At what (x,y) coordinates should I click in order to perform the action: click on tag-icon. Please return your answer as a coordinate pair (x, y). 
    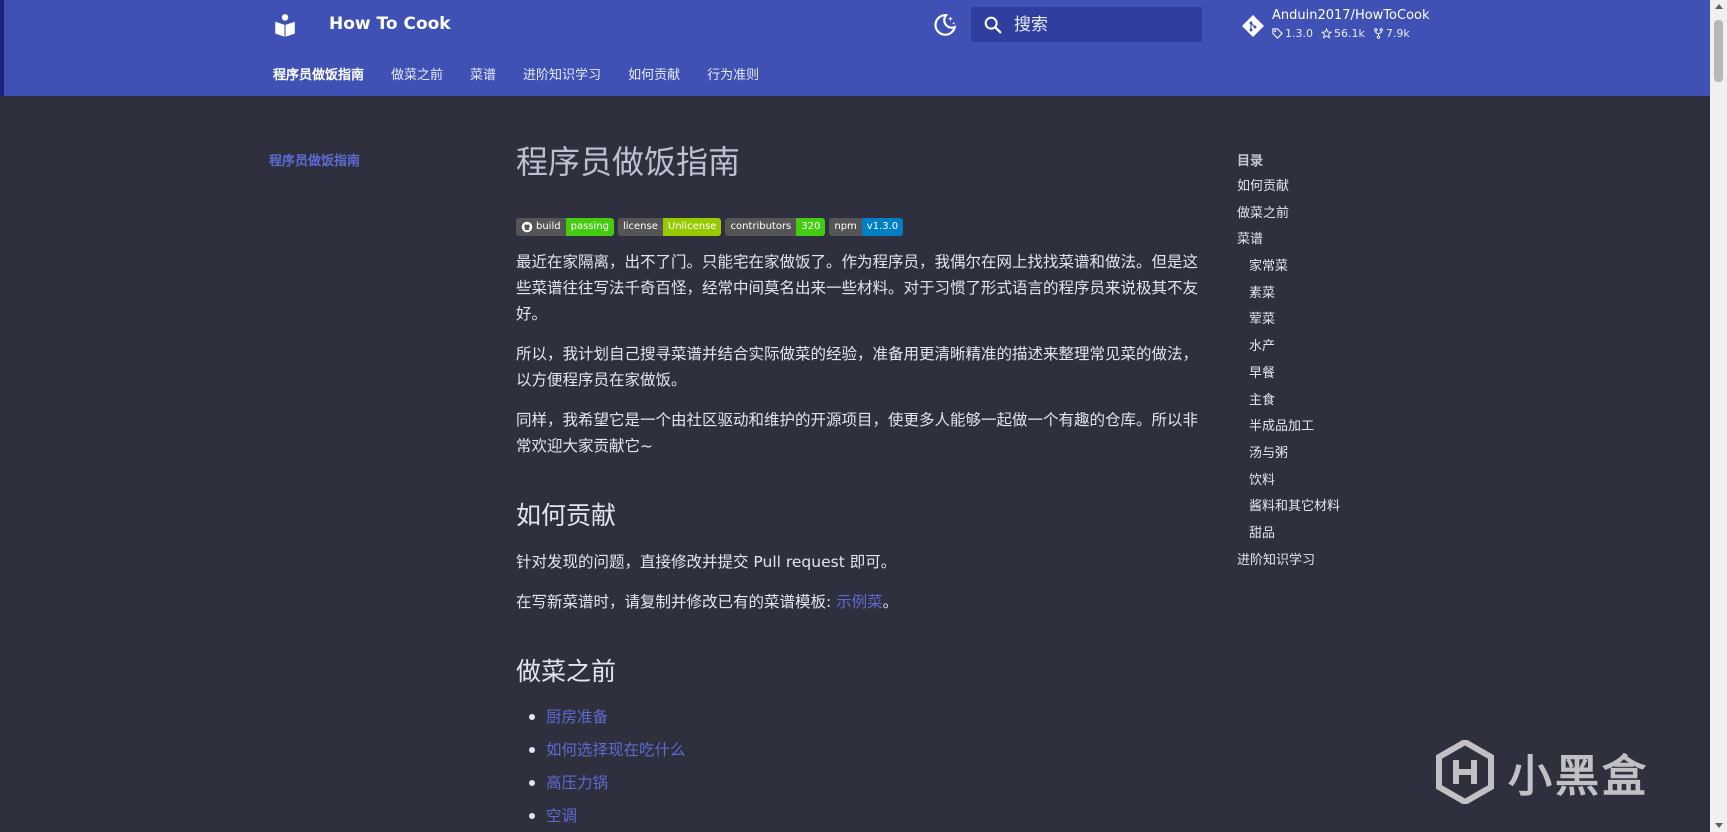
    Looking at the image, I should click on (1277, 33).